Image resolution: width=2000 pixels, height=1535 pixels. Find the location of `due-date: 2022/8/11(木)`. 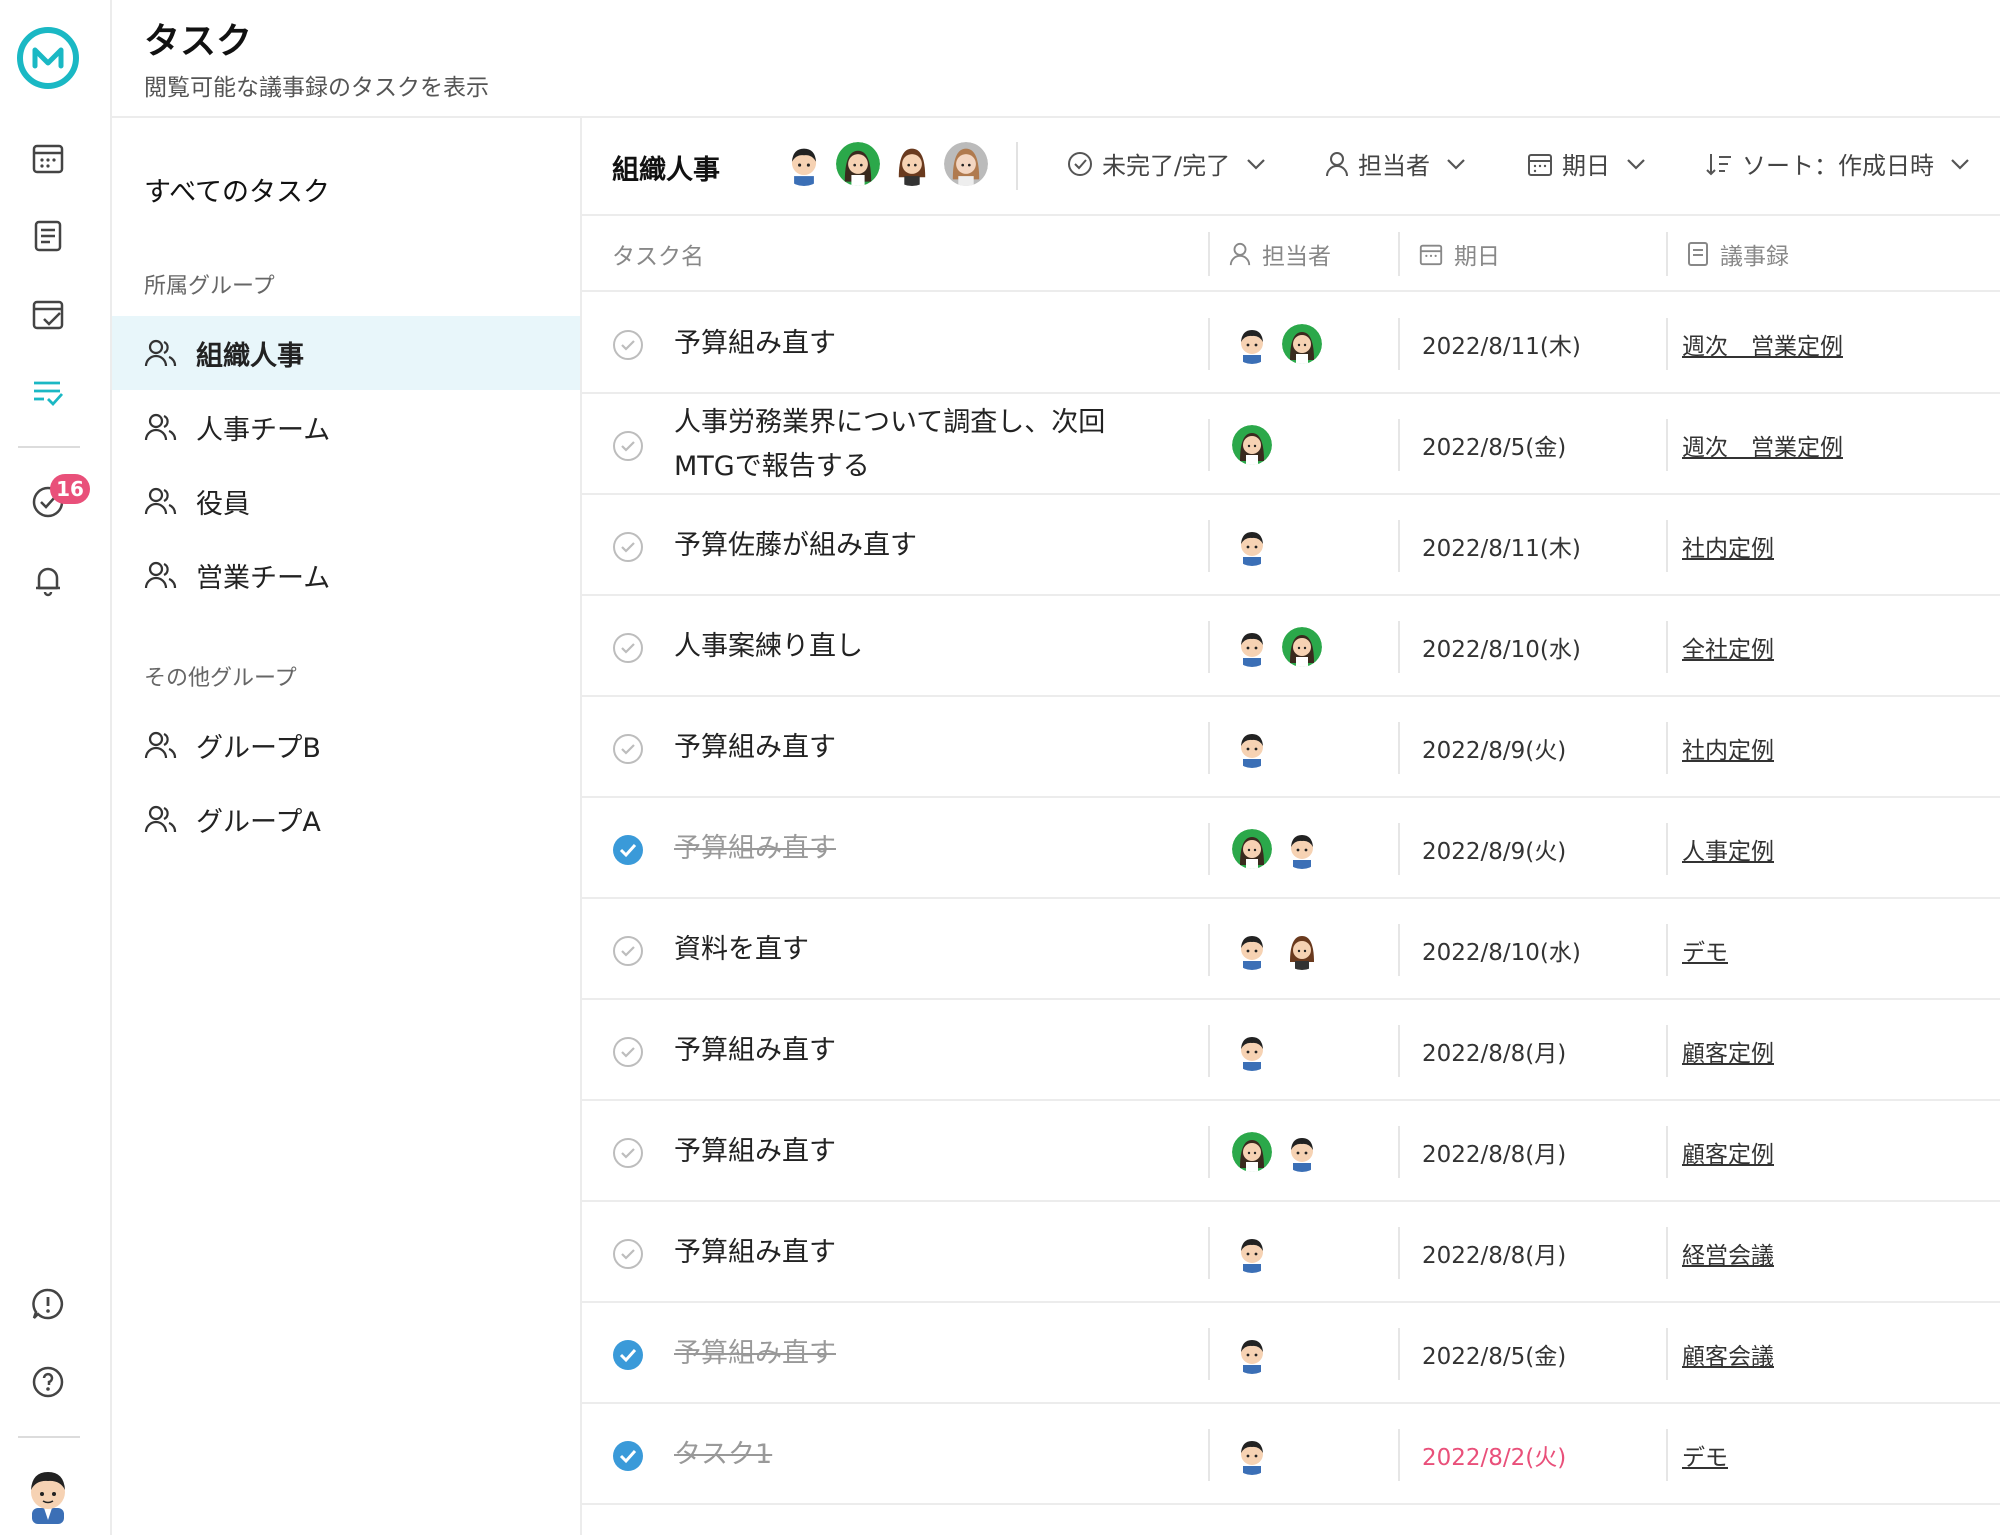

due-date: 2022/8/11(木) is located at coordinates (1501, 546).